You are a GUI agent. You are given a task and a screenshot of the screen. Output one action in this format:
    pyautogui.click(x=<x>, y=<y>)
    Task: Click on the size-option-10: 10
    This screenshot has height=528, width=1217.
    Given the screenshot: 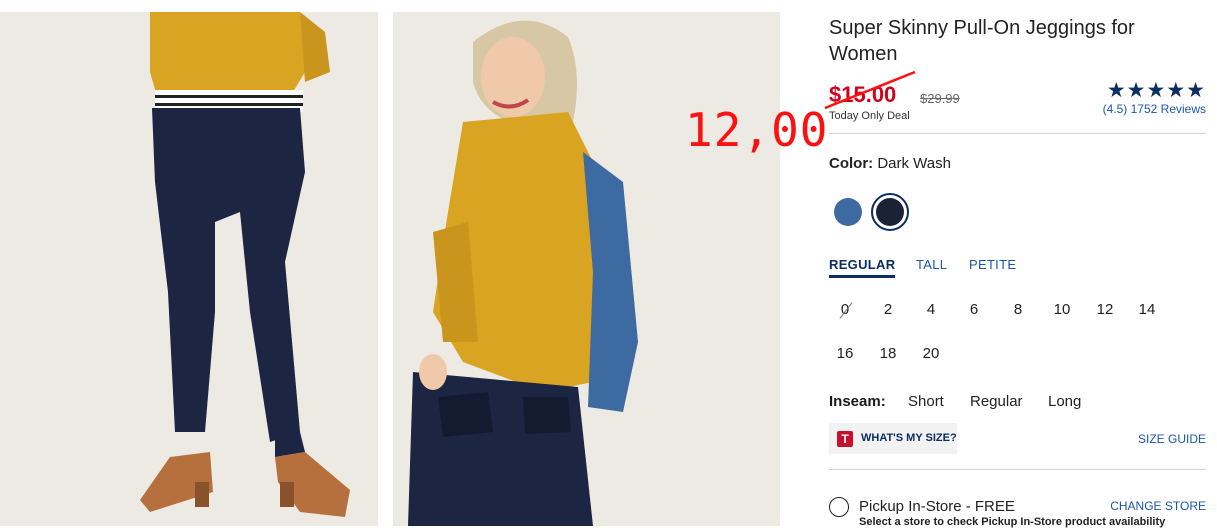 What is the action you would take?
    pyautogui.click(x=1062, y=309)
    